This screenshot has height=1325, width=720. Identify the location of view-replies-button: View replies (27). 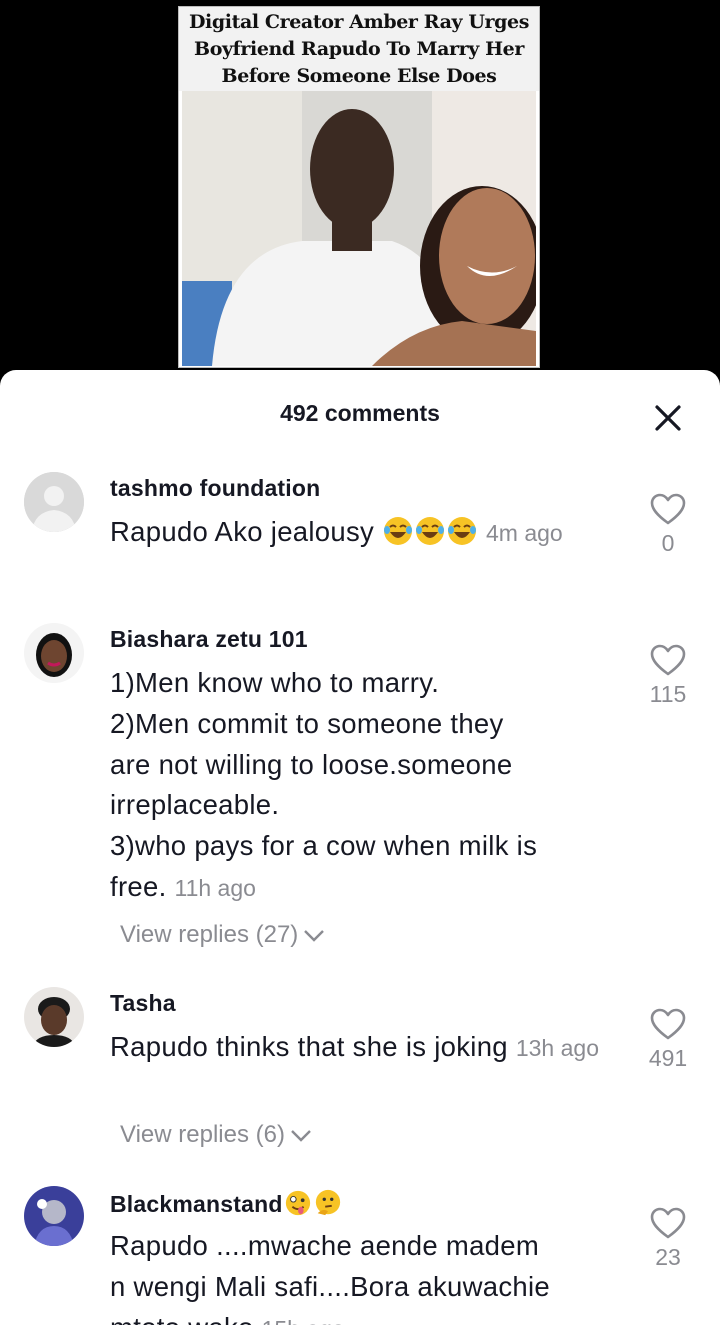
(223, 935).